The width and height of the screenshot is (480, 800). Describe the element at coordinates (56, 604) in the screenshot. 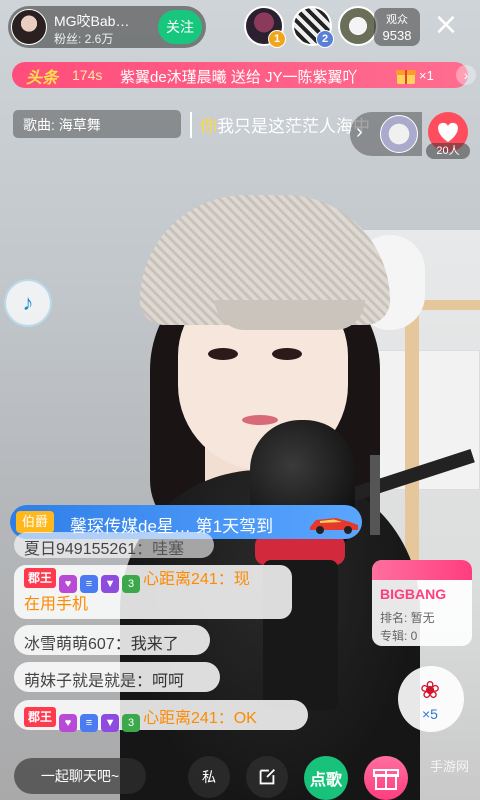

I see `chat-text: 在用手机` at that location.